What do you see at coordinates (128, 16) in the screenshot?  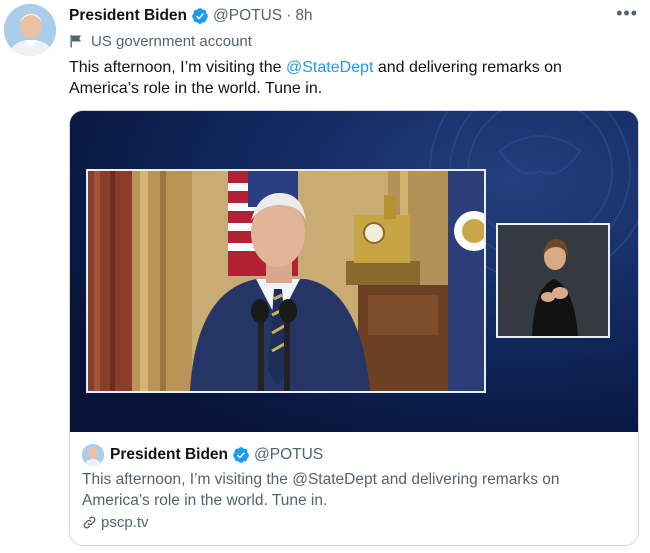 I see `author-name: President Biden` at bounding box center [128, 16].